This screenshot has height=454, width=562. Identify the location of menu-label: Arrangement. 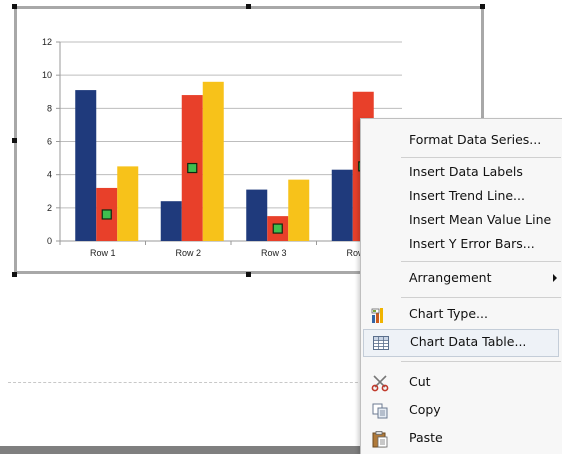
(450, 277).